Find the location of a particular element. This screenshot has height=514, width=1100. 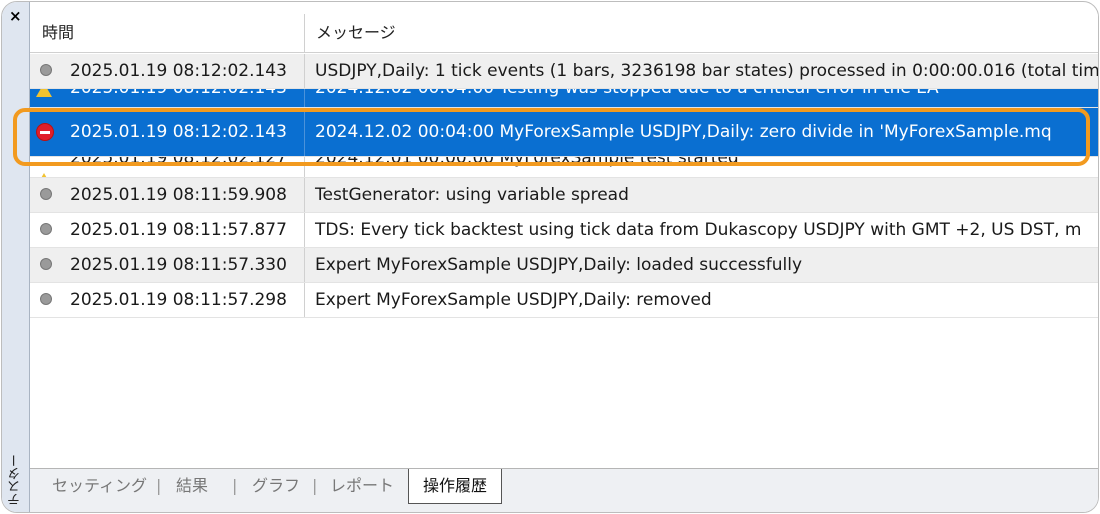

log-time: 2025.01.19 08:11:57.298 is located at coordinates (178, 300).